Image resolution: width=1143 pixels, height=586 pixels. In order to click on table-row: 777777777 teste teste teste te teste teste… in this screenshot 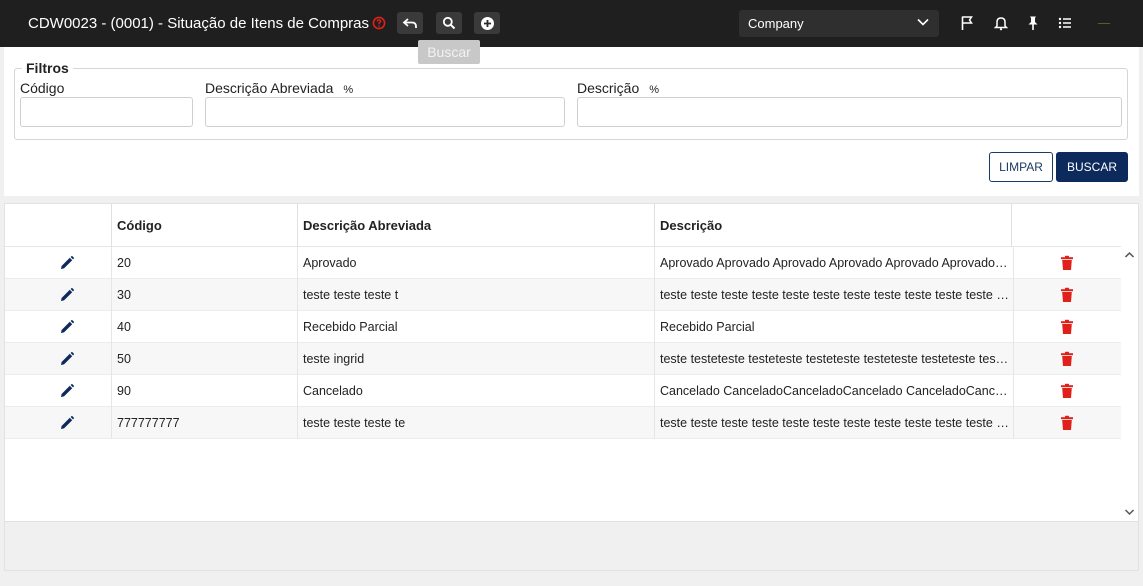, I will do `click(563, 423)`.